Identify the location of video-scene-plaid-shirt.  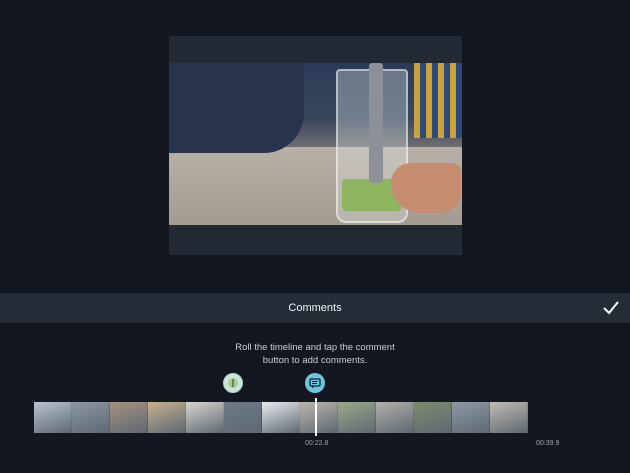
(438, 100).